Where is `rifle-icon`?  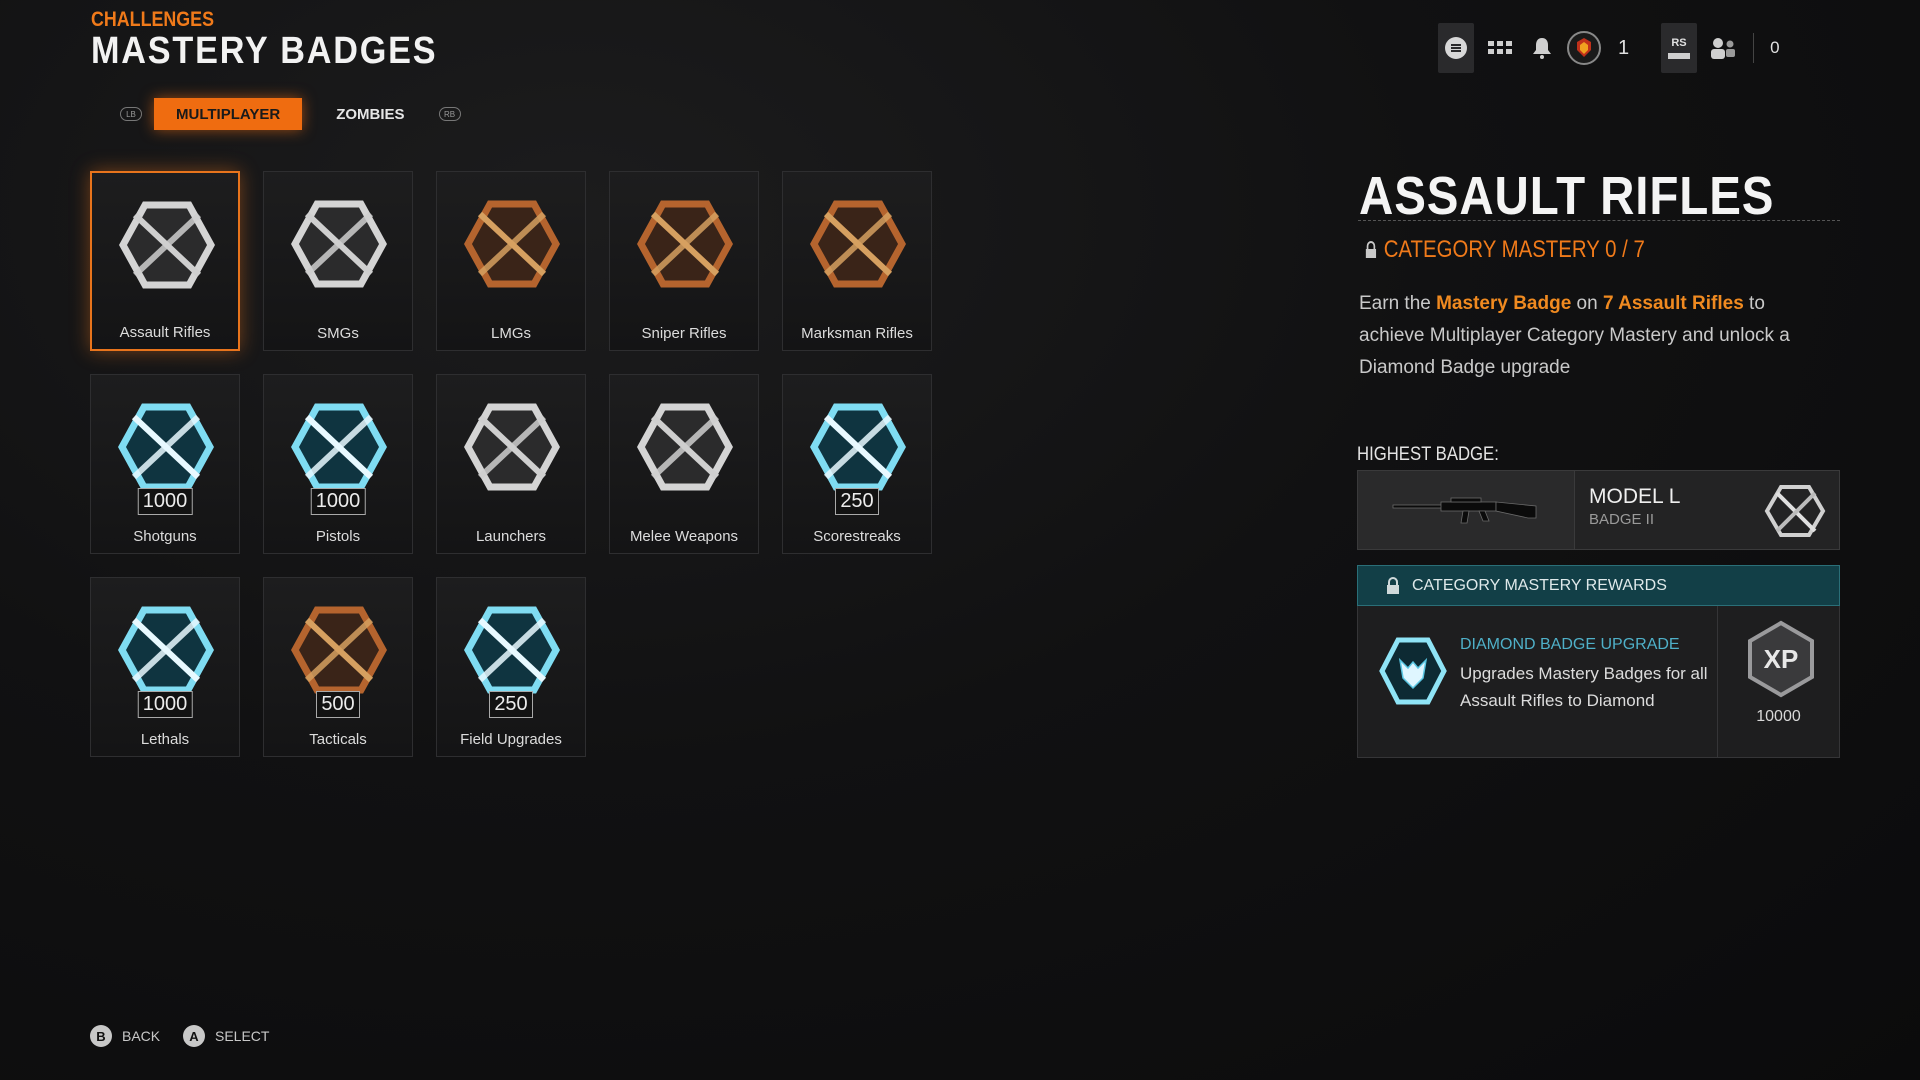 rifle-icon is located at coordinates (1464, 510).